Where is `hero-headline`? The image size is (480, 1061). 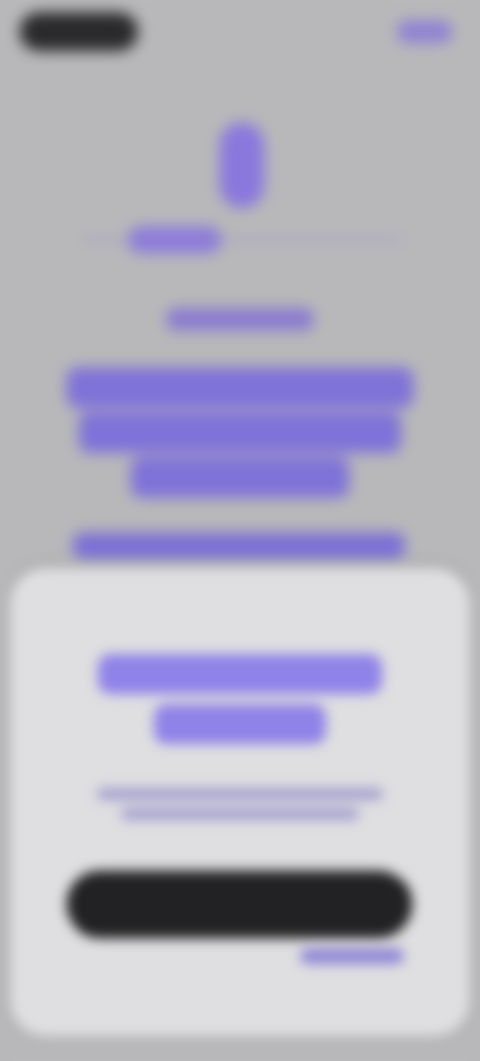
hero-headline is located at coordinates (240, 432).